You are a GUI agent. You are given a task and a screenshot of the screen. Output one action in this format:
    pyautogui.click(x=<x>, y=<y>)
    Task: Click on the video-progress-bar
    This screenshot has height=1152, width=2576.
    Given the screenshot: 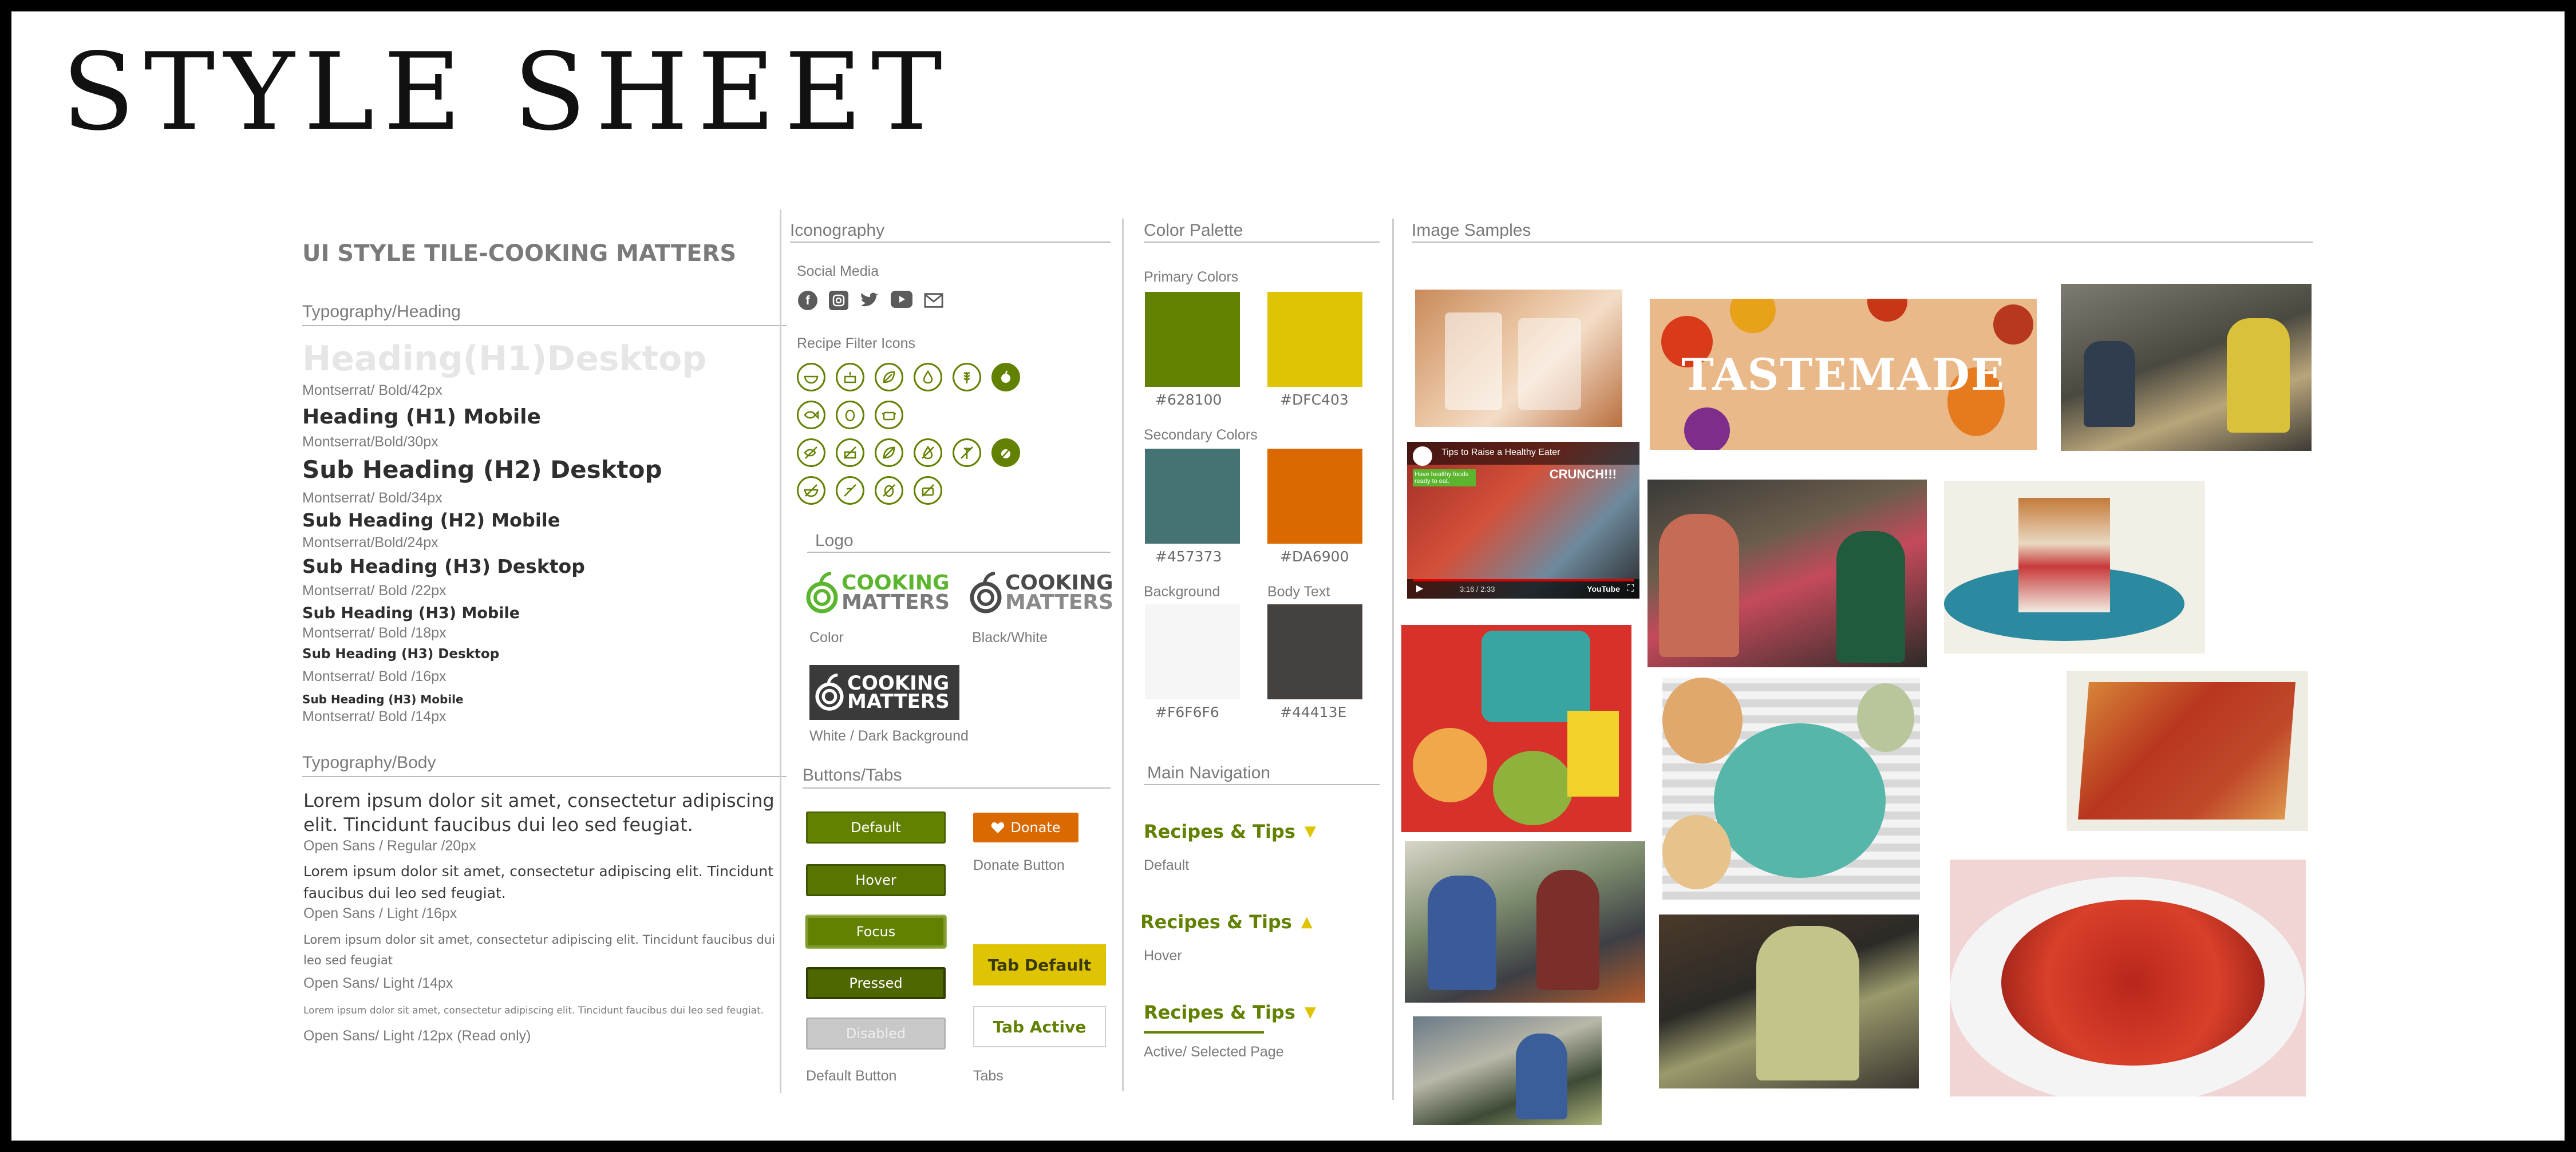 What is the action you would take?
    pyautogui.click(x=1523, y=580)
    